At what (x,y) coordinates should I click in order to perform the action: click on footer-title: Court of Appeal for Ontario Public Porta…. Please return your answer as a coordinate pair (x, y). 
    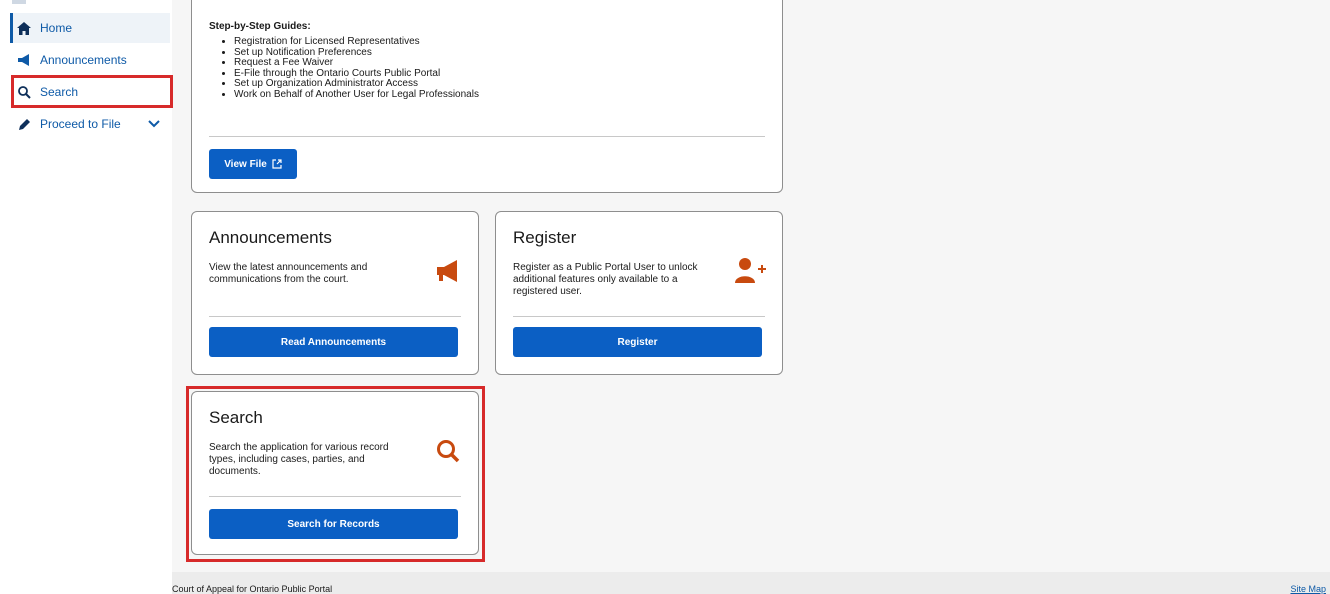
    Looking at the image, I should click on (252, 589).